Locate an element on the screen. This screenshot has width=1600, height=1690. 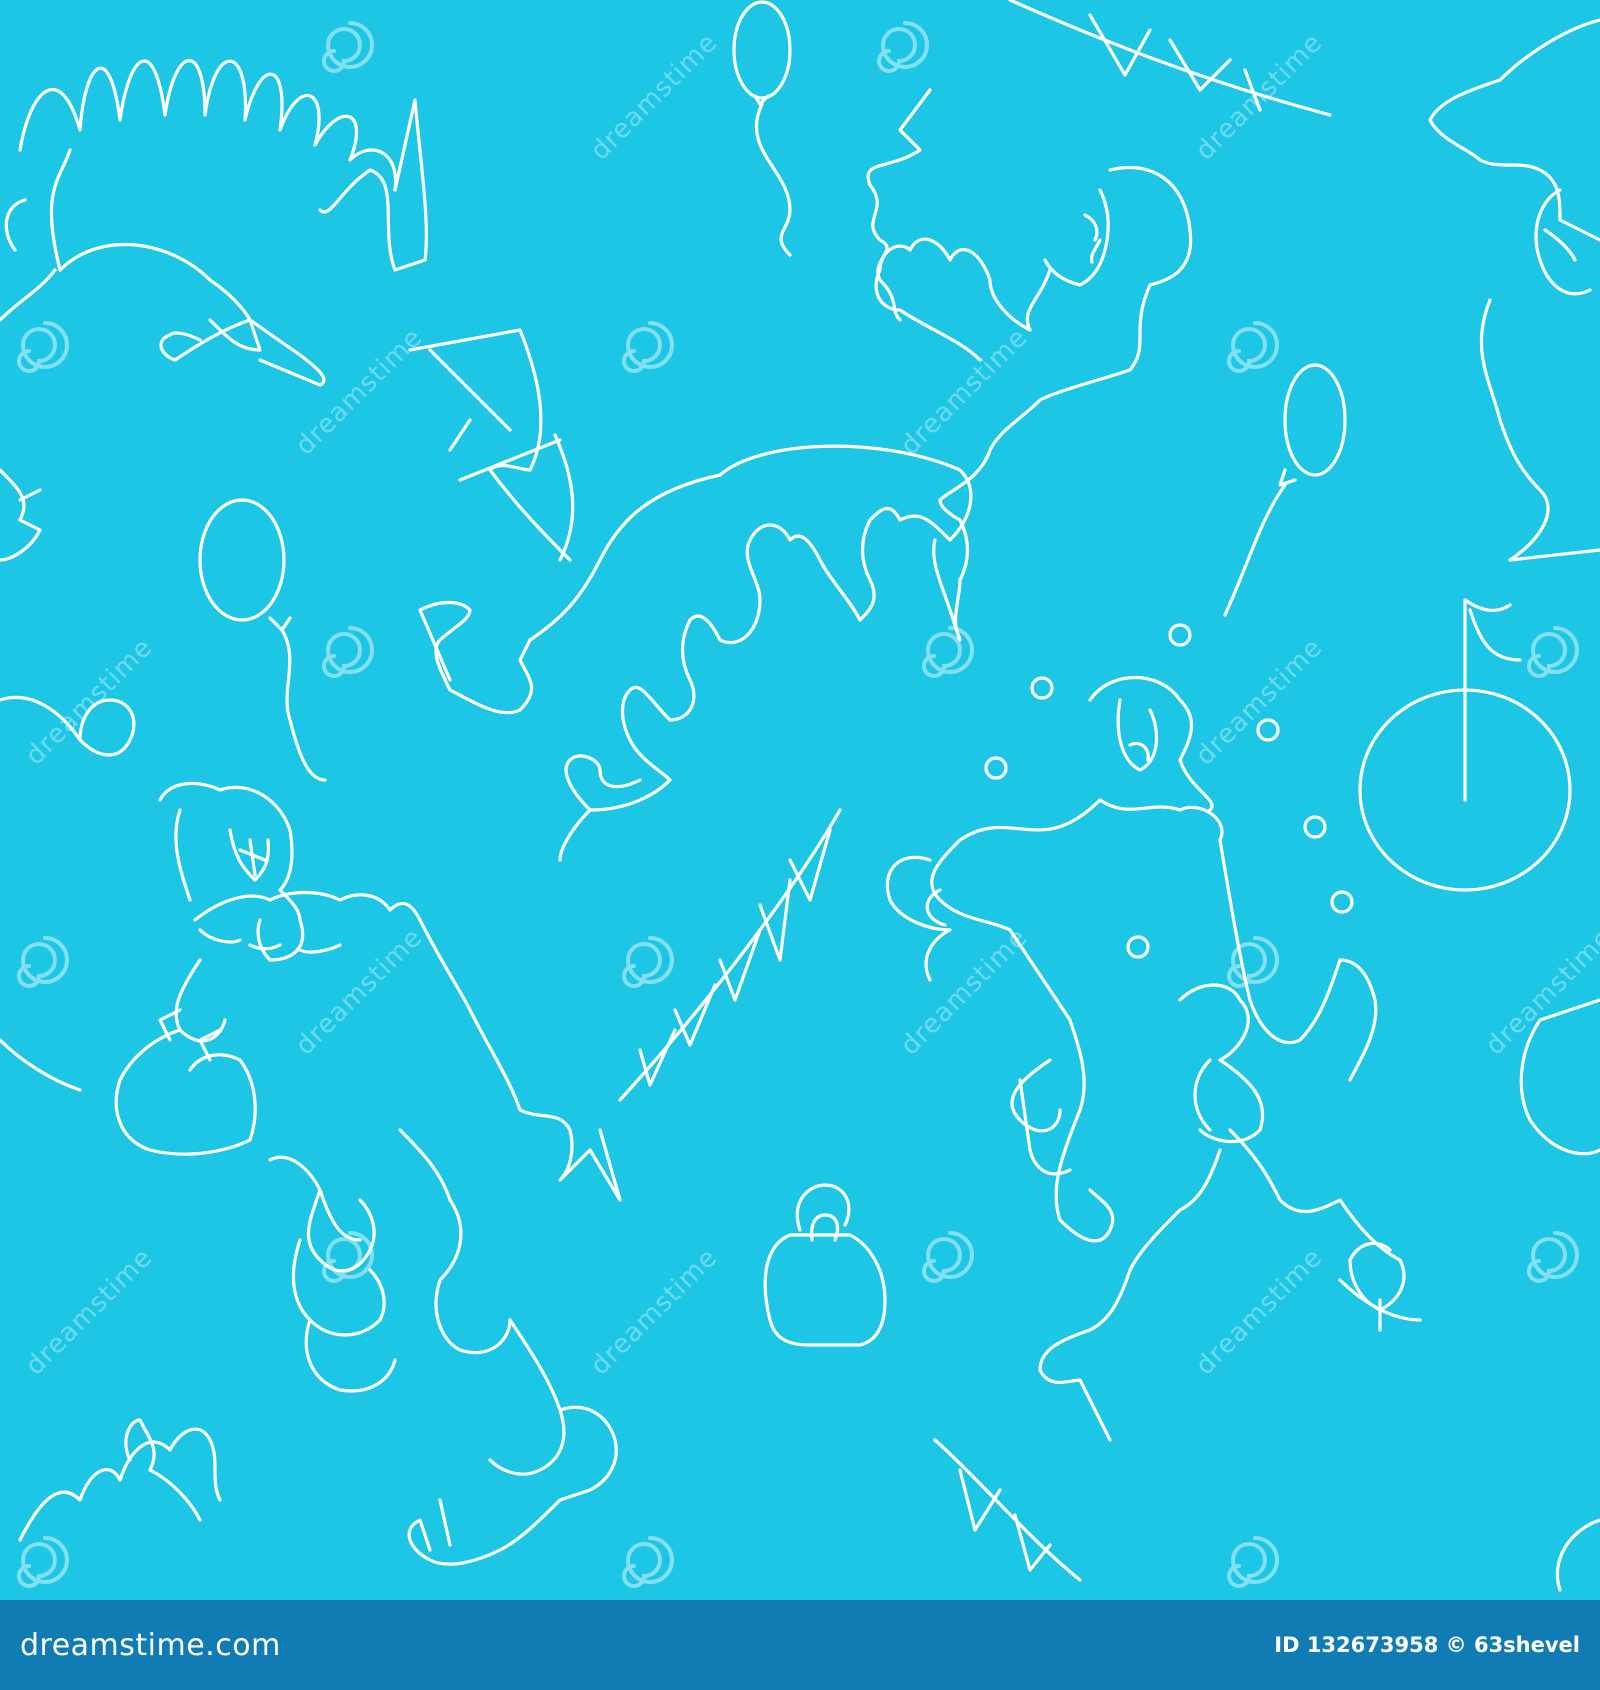
footer-brand: dreamstime.com is located at coordinates (150, 1645).